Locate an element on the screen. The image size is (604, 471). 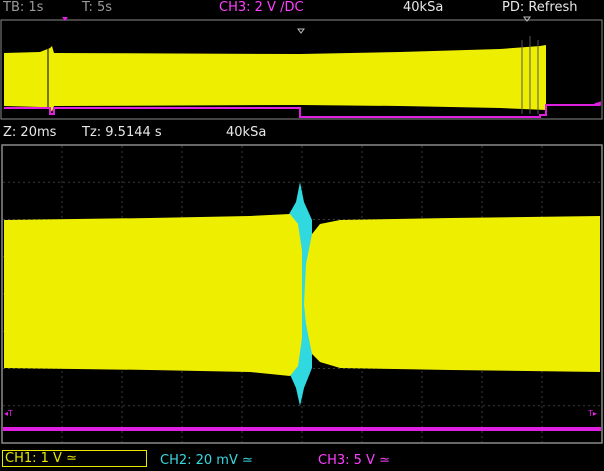
trigger-level-left-marker: ◂T is located at coordinates (8, 413).